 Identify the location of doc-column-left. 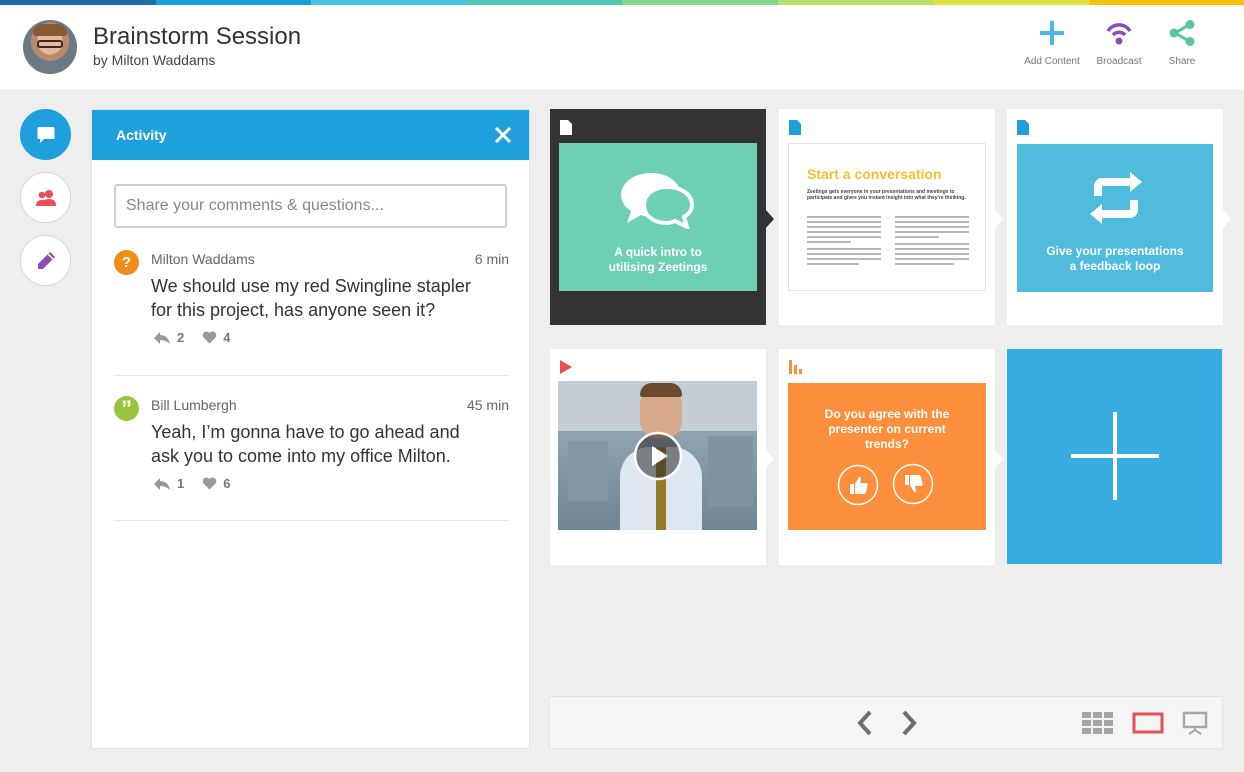
(844, 242).